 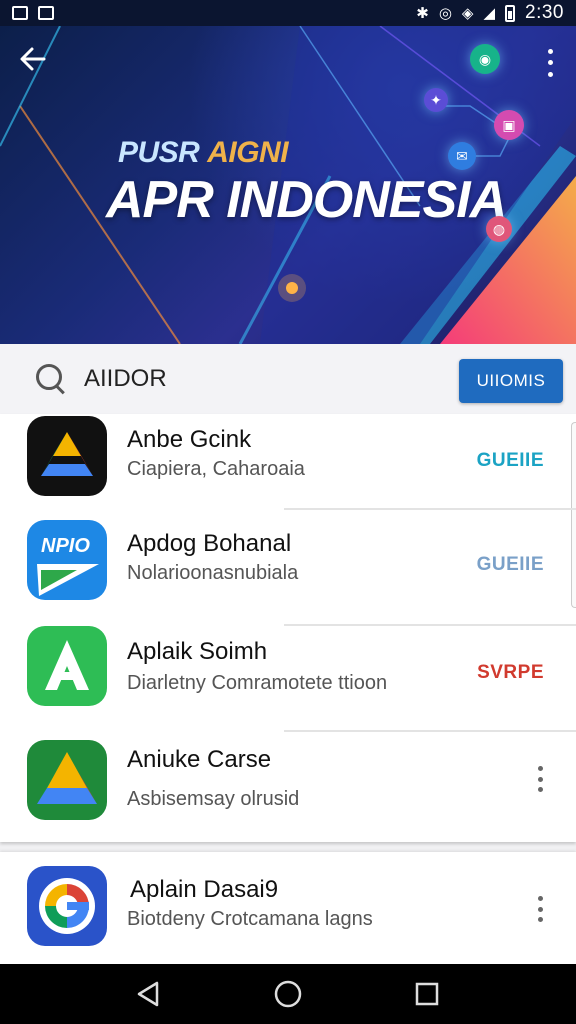 I want to click on system-nav-bar, so click(x=288, y=994).